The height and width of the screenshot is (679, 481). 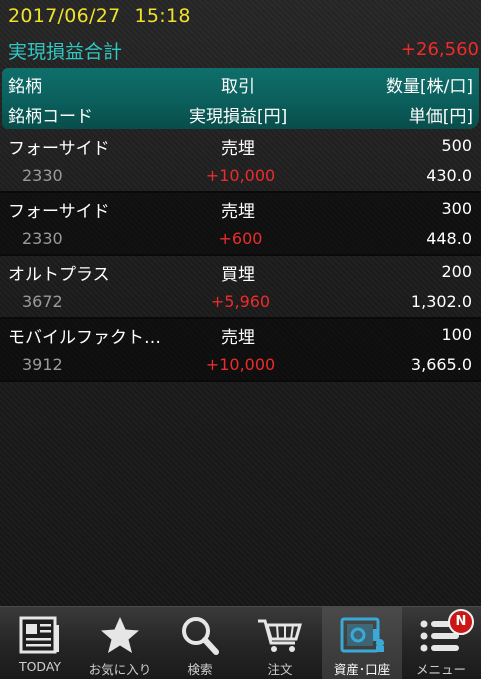 I want to click on tab-today: TODAY, so click(x=40, y=643).